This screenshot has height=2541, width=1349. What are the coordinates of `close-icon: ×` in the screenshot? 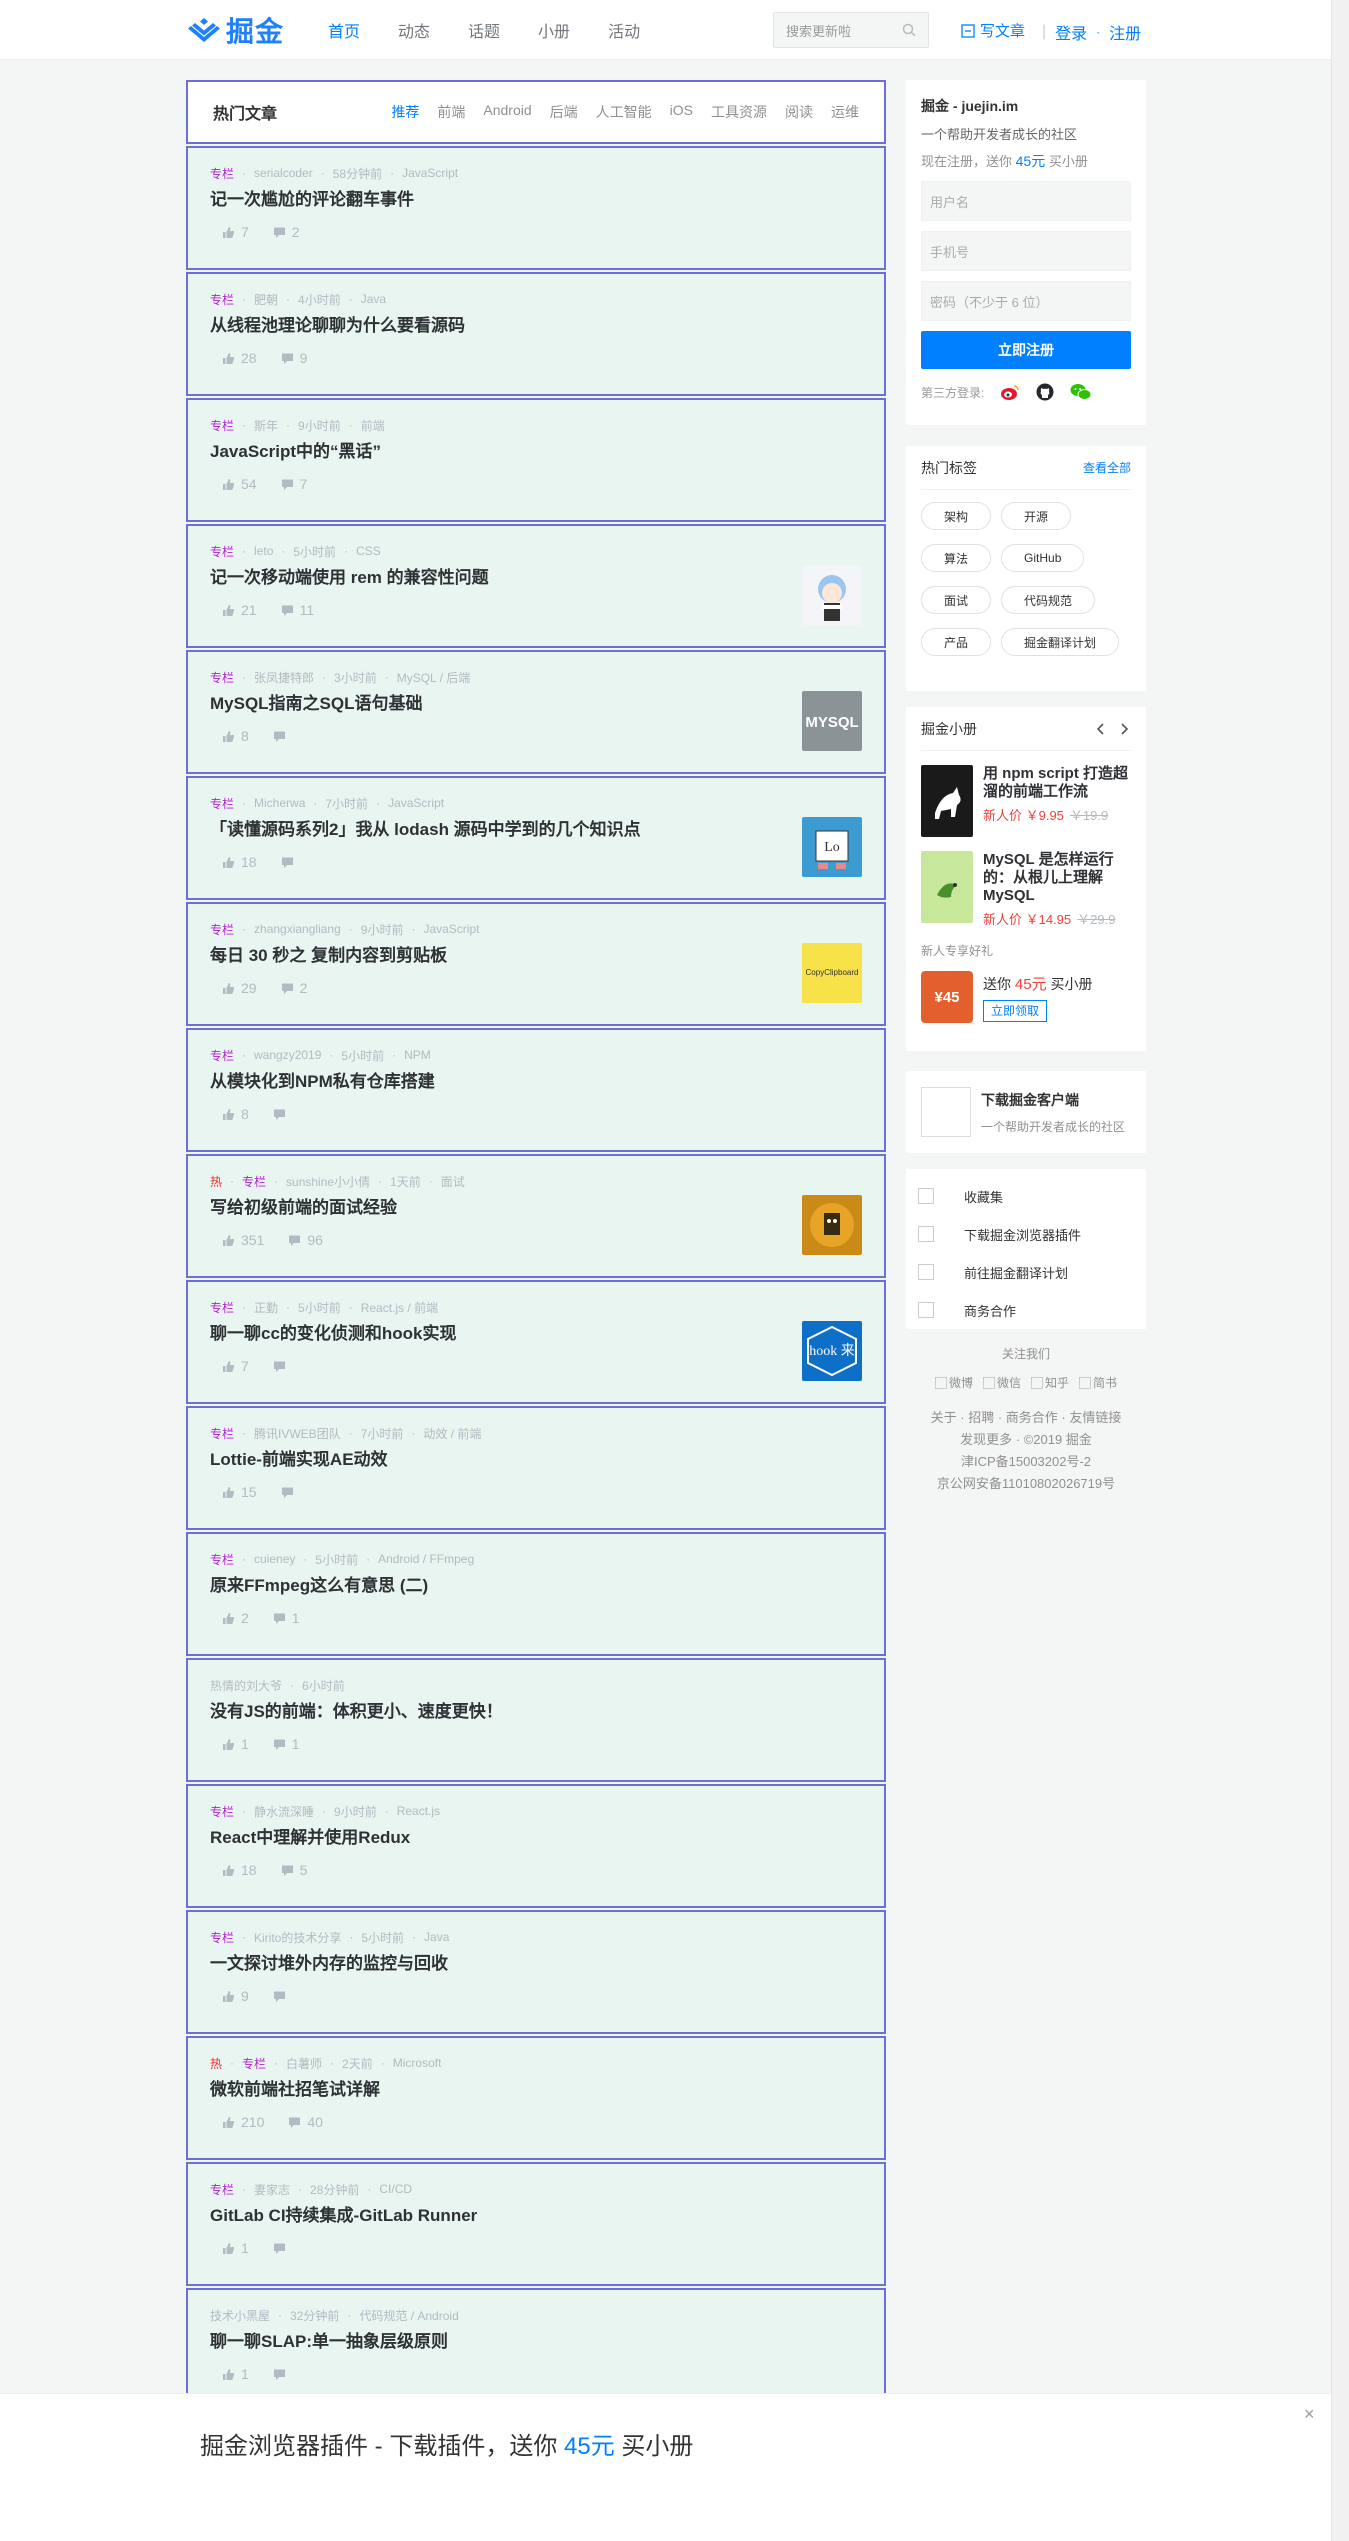 It's located at (1309, 2414).